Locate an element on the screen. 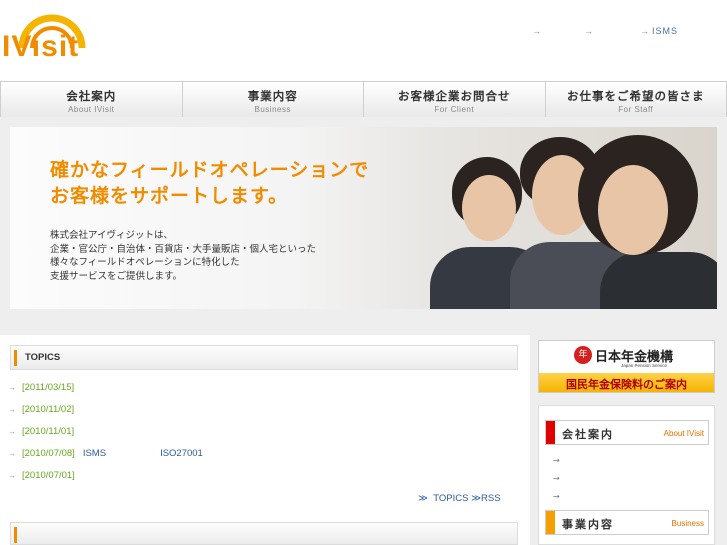  logo-text: IVisit is located at coordinates (41, 46).